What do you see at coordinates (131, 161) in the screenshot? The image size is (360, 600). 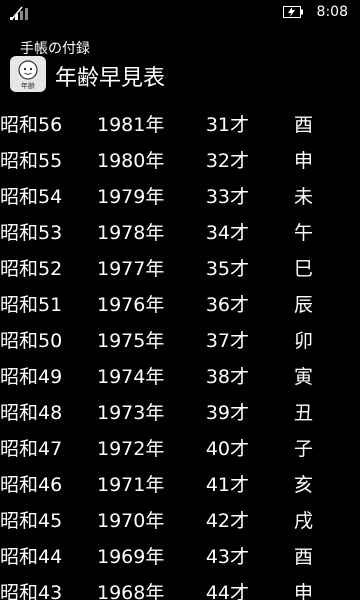 I see `year-cell: 1980年` at bounding box center [131, 161].